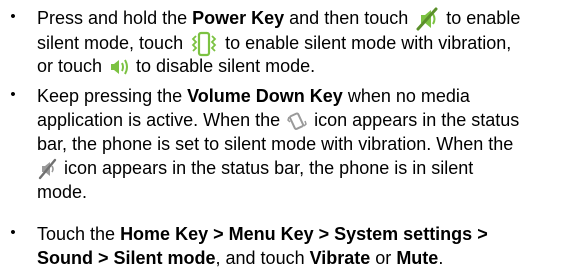 This screenshot has height=275, width=584. What do you see at coordinates (304, 234) in the screenshot?
I see `bold-term: Home Key > Menu Key > System settings >` at bounding box center [304, 234].